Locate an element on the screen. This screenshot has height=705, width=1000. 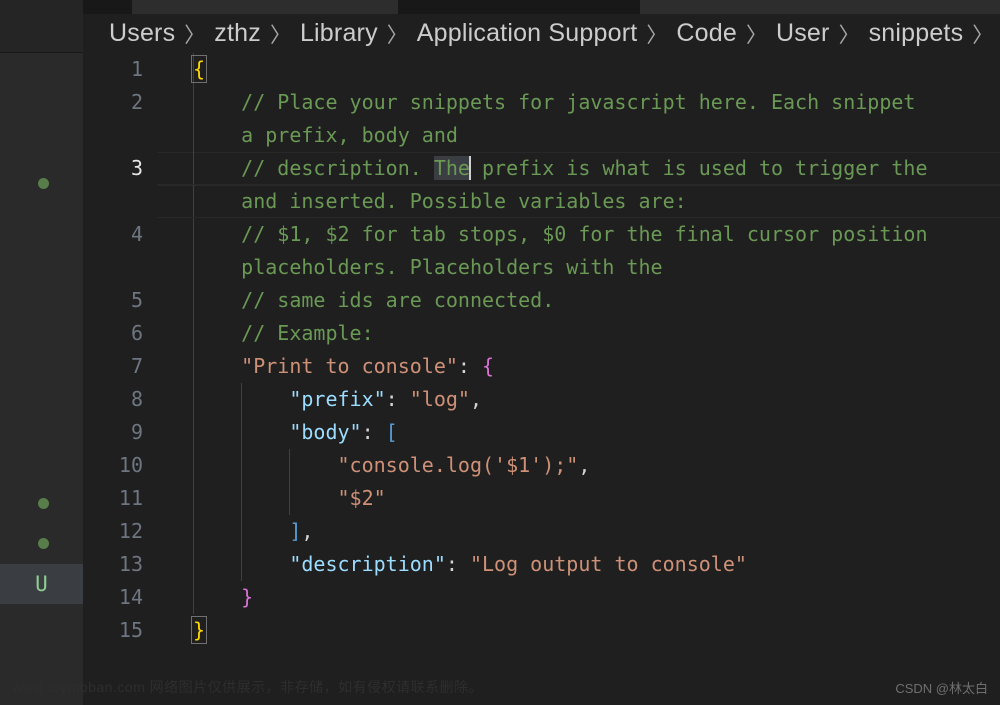
line-number: 1 is located at coordinates (136, 69).